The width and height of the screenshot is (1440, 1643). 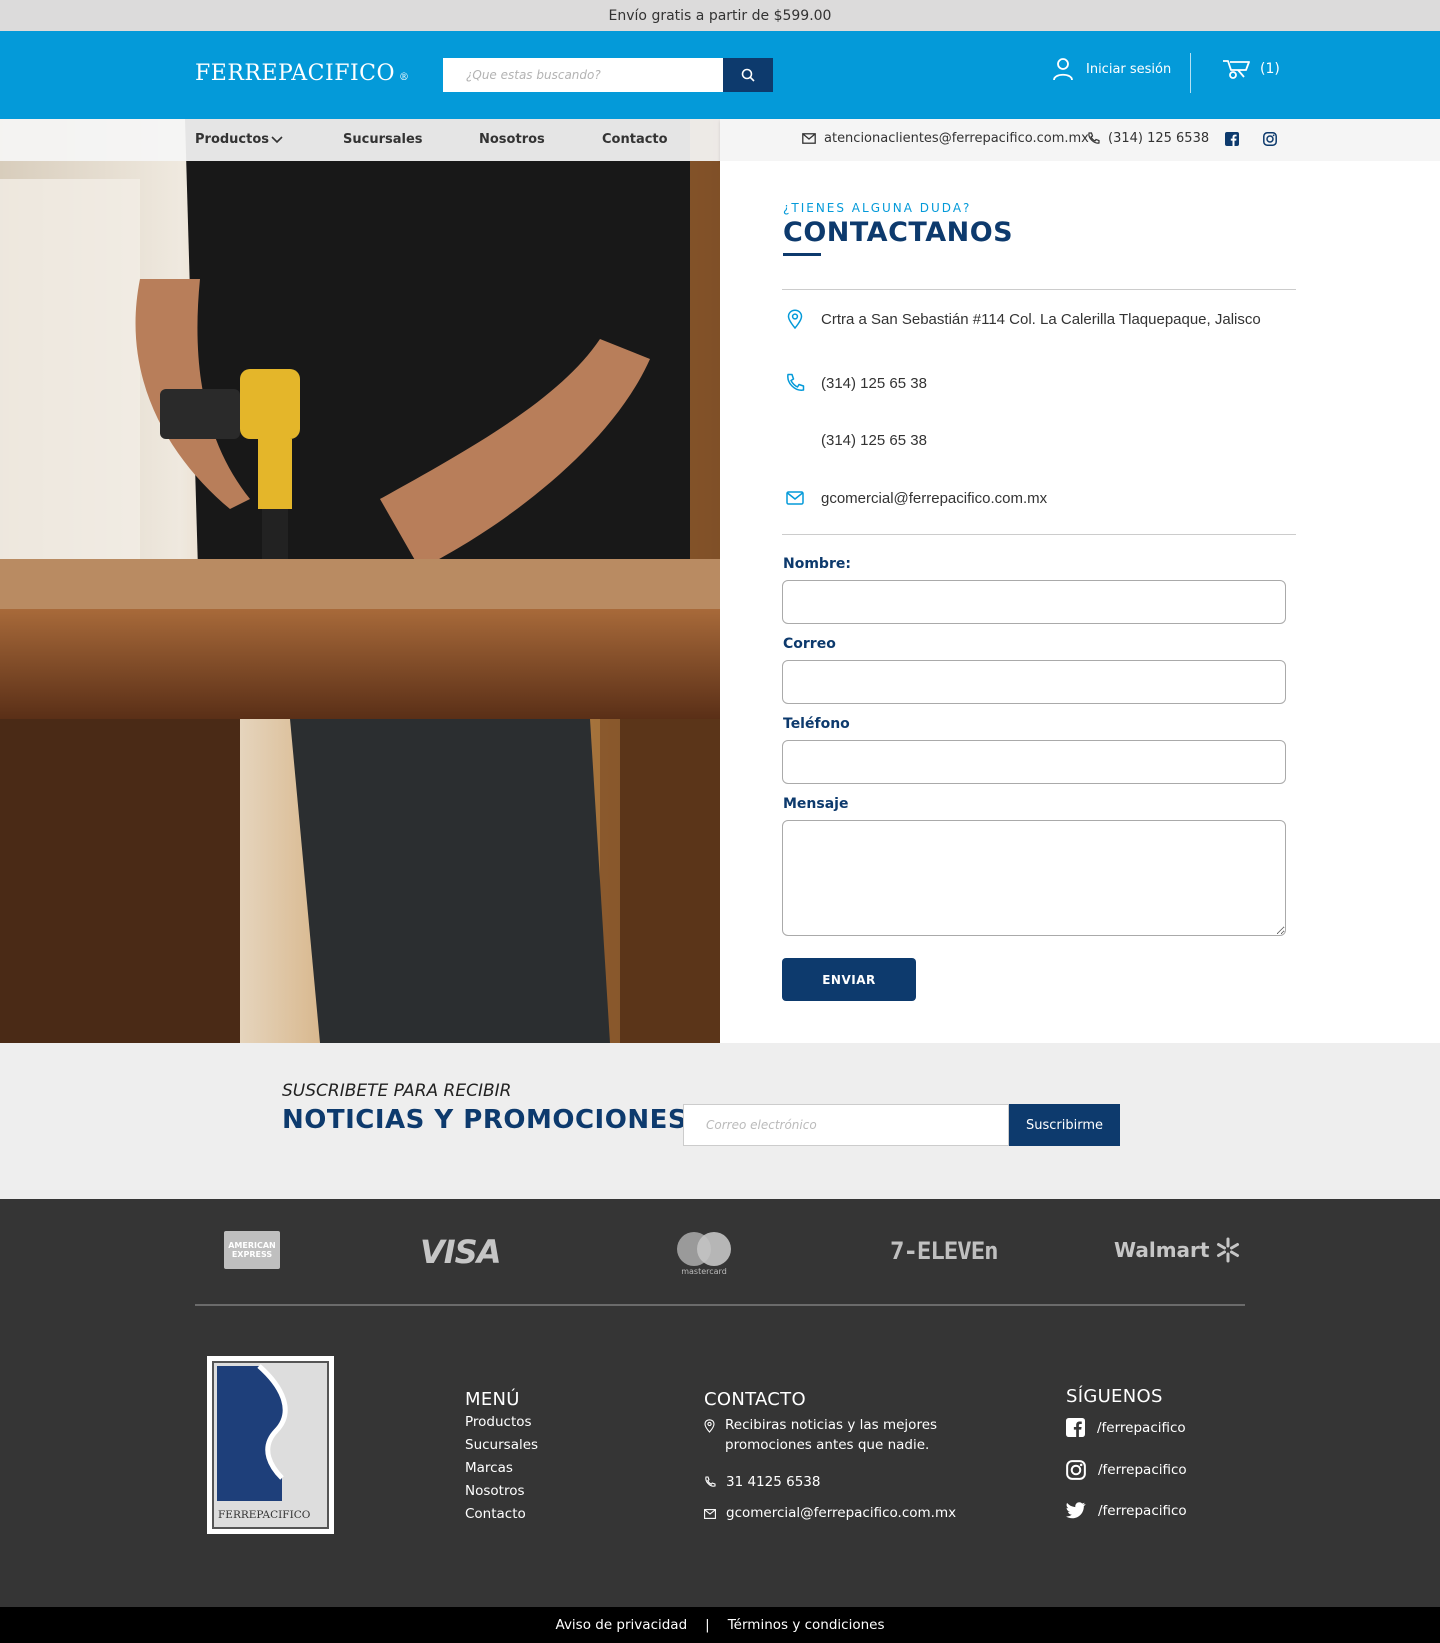 I want to click on nav-sucursales: Sucursales, so click(x=383, y=139).